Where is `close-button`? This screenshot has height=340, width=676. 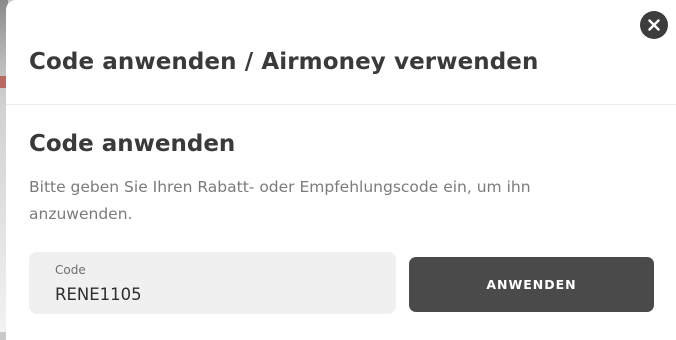 close-button is located at coordinates (654, 25).